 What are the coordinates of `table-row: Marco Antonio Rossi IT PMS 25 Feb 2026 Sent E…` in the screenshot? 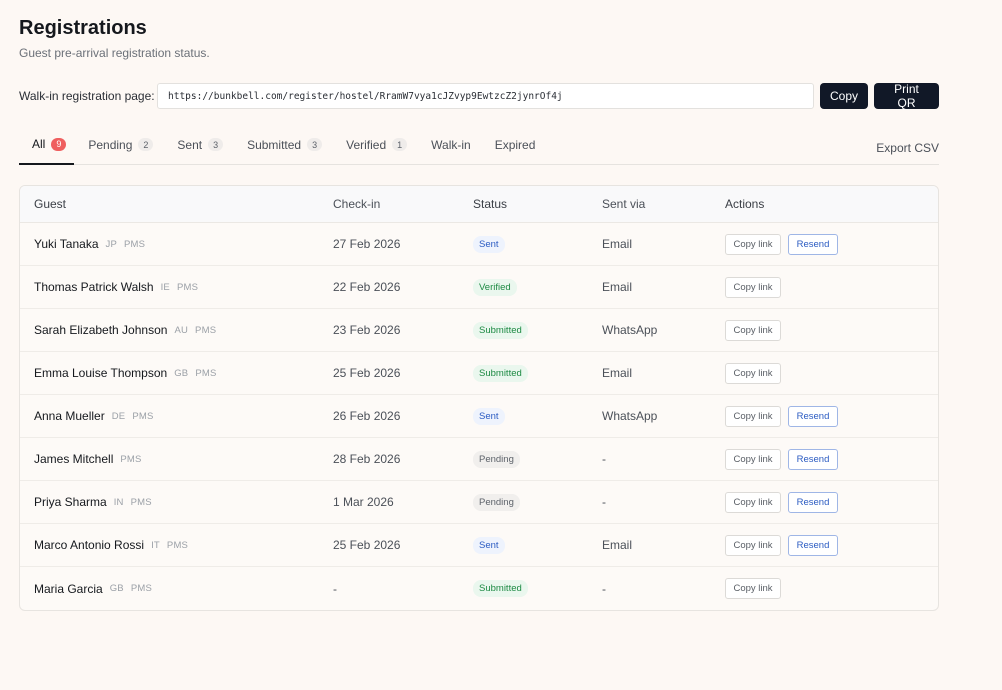 It's located at (479, 545).